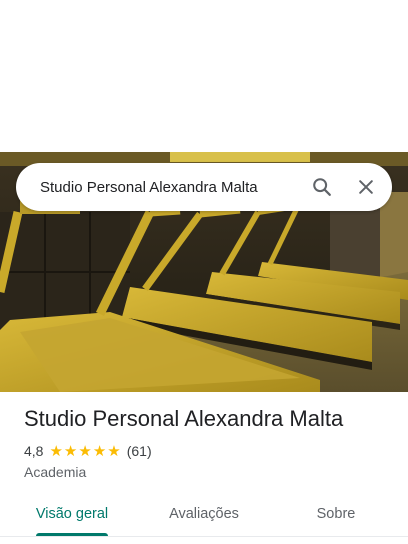 This screenshot has width=408, height=544. What do you see at coordinates (204, 536) in the screenshot?
I see `tabs-divider` at bounding box center [204, 536].